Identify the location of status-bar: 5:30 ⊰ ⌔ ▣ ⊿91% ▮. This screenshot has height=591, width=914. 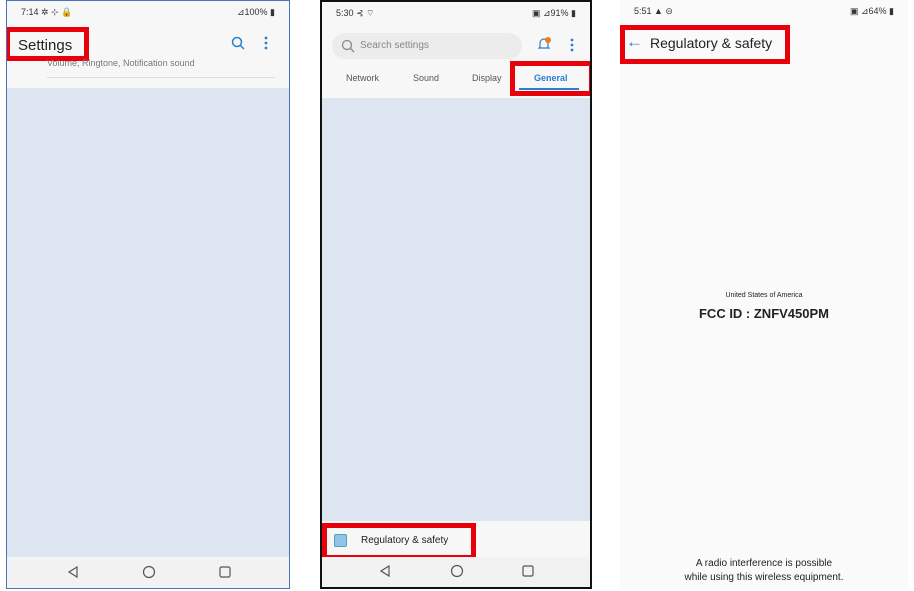
(456, 12).